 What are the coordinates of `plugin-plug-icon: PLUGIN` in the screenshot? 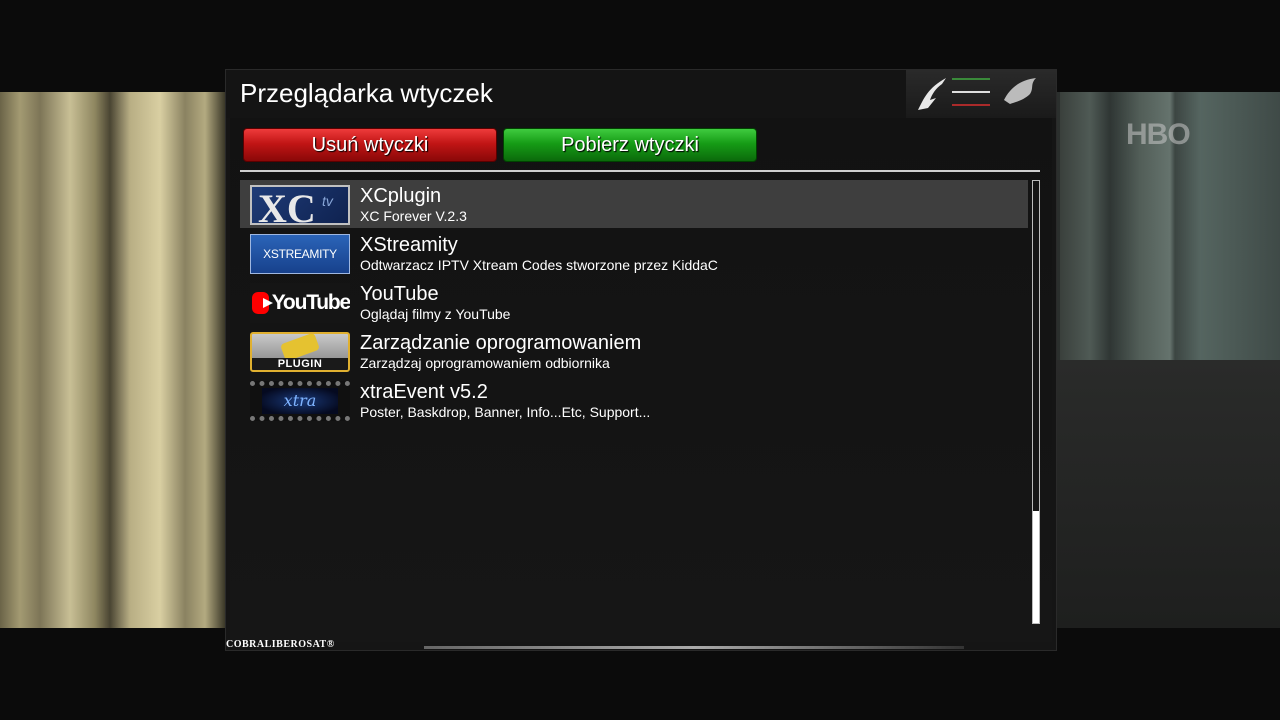 It's located at (300, 352).